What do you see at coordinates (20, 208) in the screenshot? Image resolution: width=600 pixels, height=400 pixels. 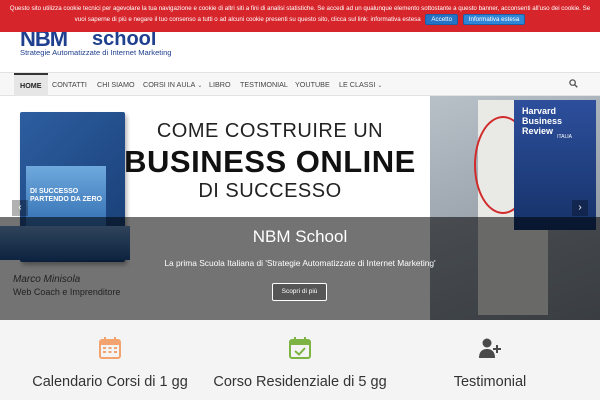 I see `slider-prev-arrow-icon: ‹` at bounding box center [20, 208].